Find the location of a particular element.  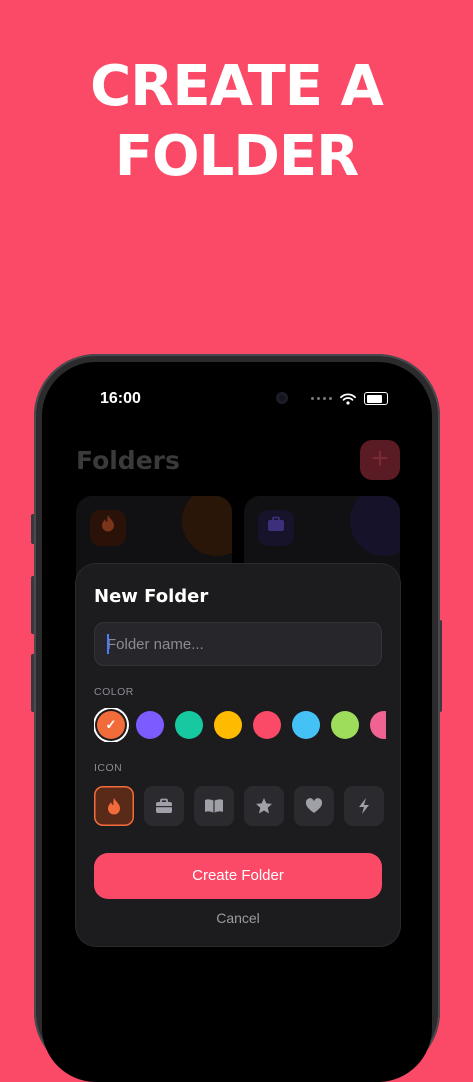

signal-icon is located at coordinates (321, 398).